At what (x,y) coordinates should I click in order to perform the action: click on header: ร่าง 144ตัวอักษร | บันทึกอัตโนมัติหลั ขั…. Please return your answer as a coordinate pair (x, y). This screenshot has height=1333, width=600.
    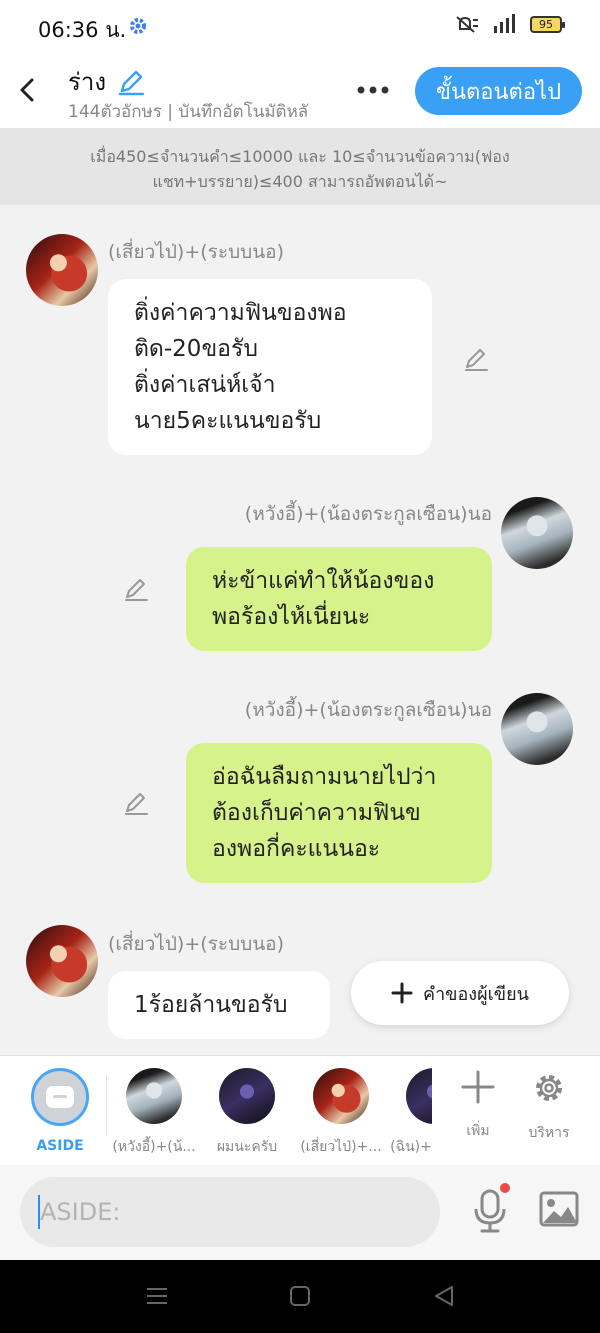
    Looking at the image, I should click on (300, 91).